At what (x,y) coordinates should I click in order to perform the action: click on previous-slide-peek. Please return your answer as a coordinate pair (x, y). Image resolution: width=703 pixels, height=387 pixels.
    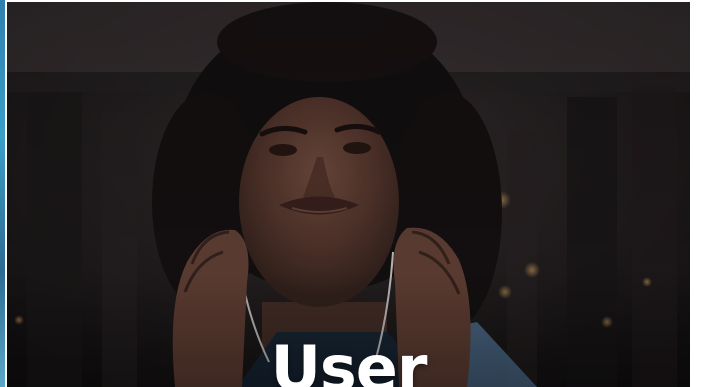
    Looking at the image, I should click on (2, 193).